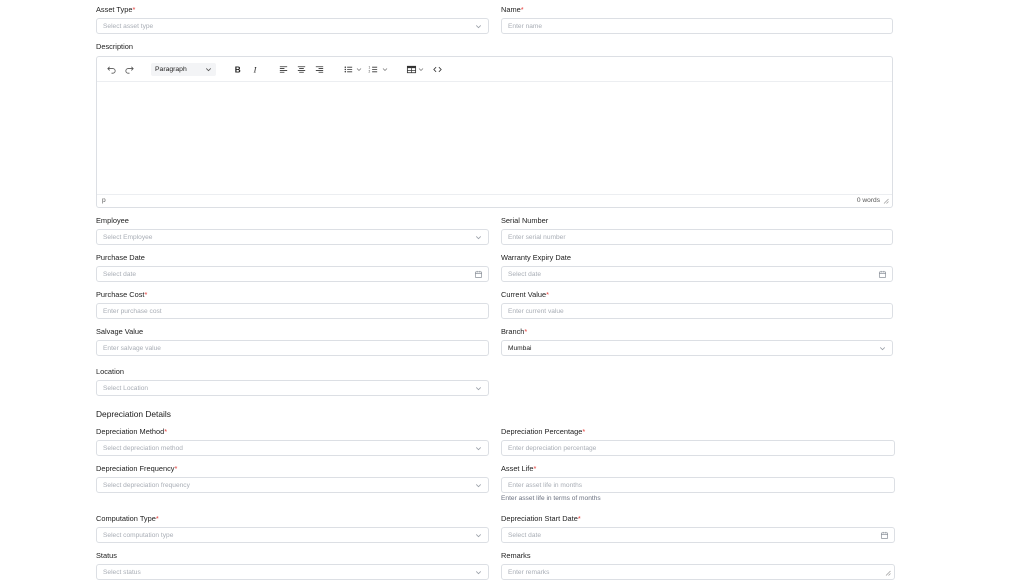  Describe the element at coordinates (114, 46) in the screenshot. I see `description-label: Description` at that location.